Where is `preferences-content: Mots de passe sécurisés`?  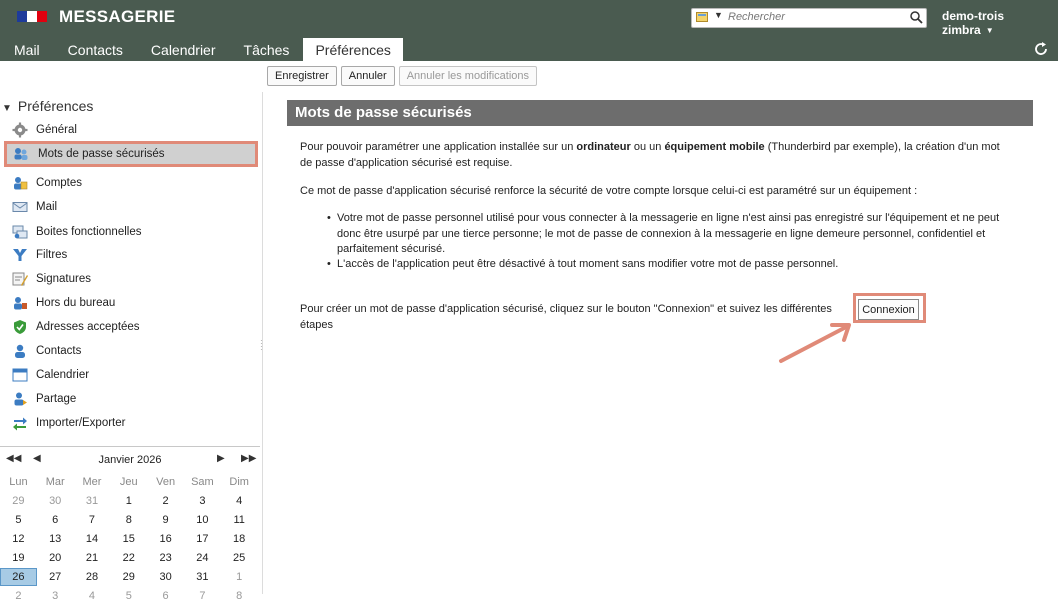
preferences-content: Mots de passe sécurisés is located at coordinates (660, 113).